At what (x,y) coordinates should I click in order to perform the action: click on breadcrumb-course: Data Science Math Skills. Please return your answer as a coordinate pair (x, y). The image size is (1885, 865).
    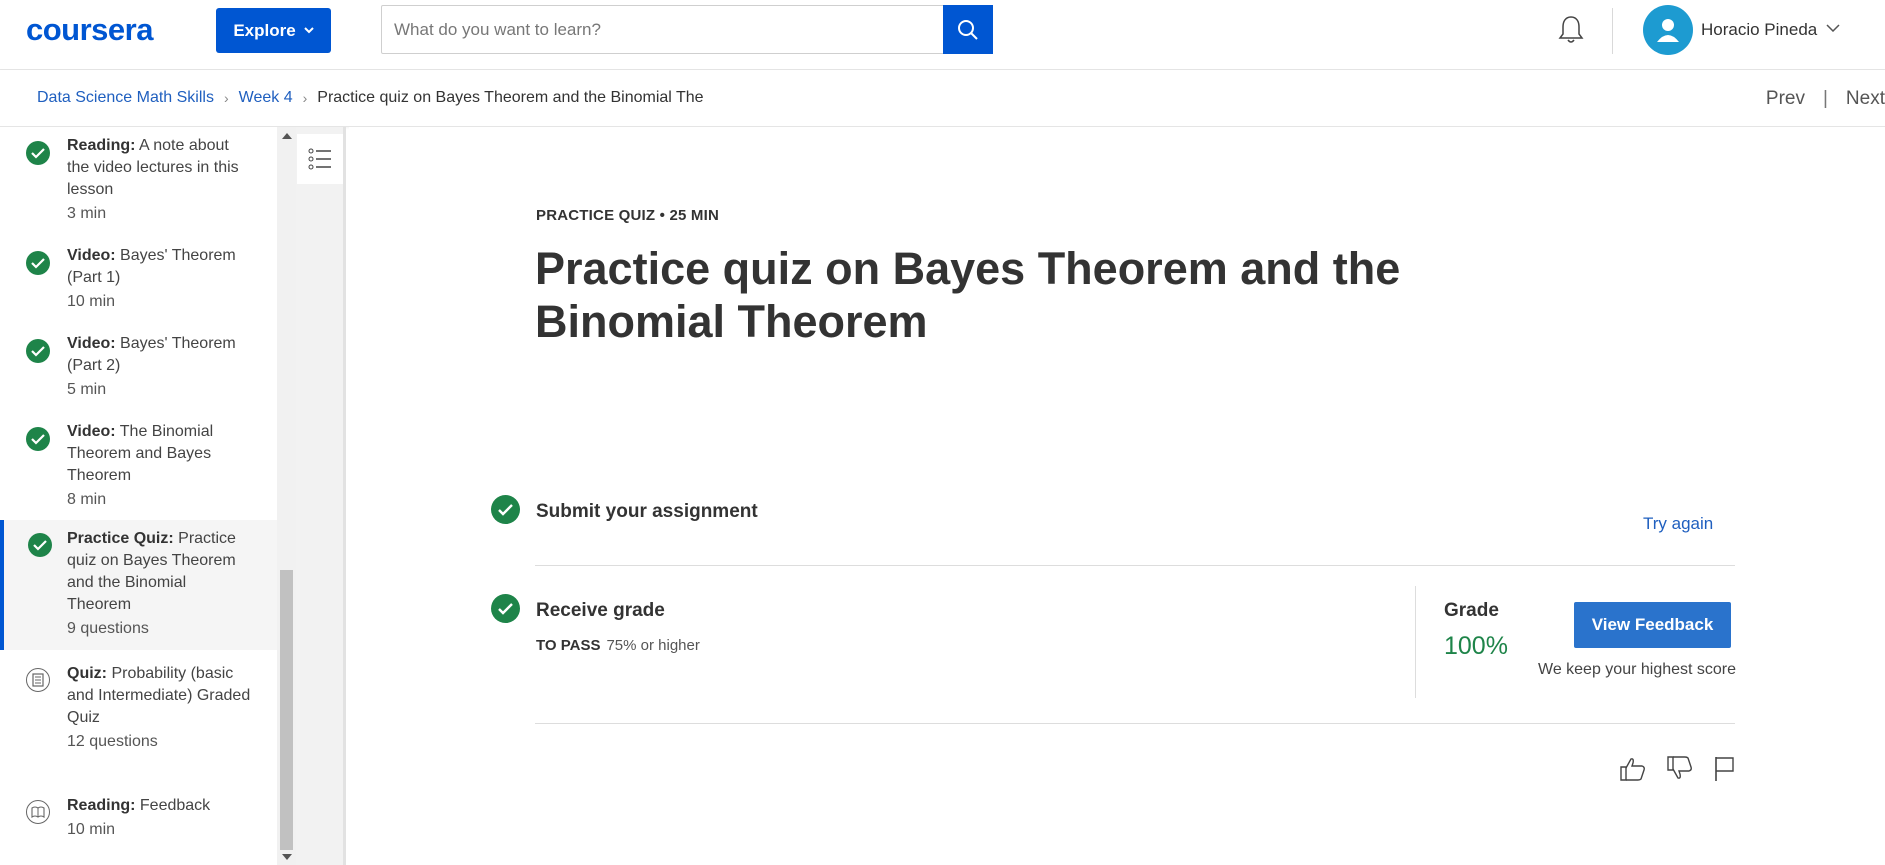
    Looking at the image, I should click on (125, 98).